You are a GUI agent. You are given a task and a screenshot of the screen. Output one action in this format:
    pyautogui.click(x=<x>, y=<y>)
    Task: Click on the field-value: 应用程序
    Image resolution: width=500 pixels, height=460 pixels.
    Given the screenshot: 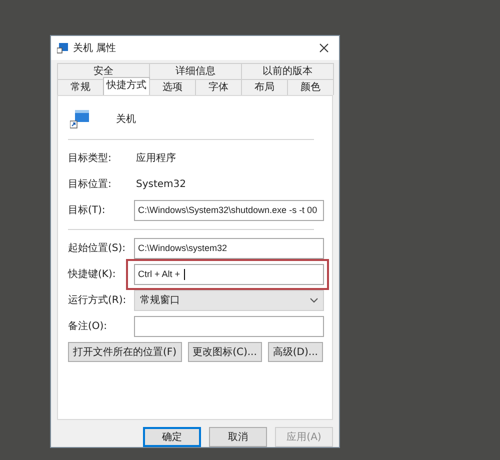 What is the action you would take?
    pyautogui.click(x=155, y=159)
    